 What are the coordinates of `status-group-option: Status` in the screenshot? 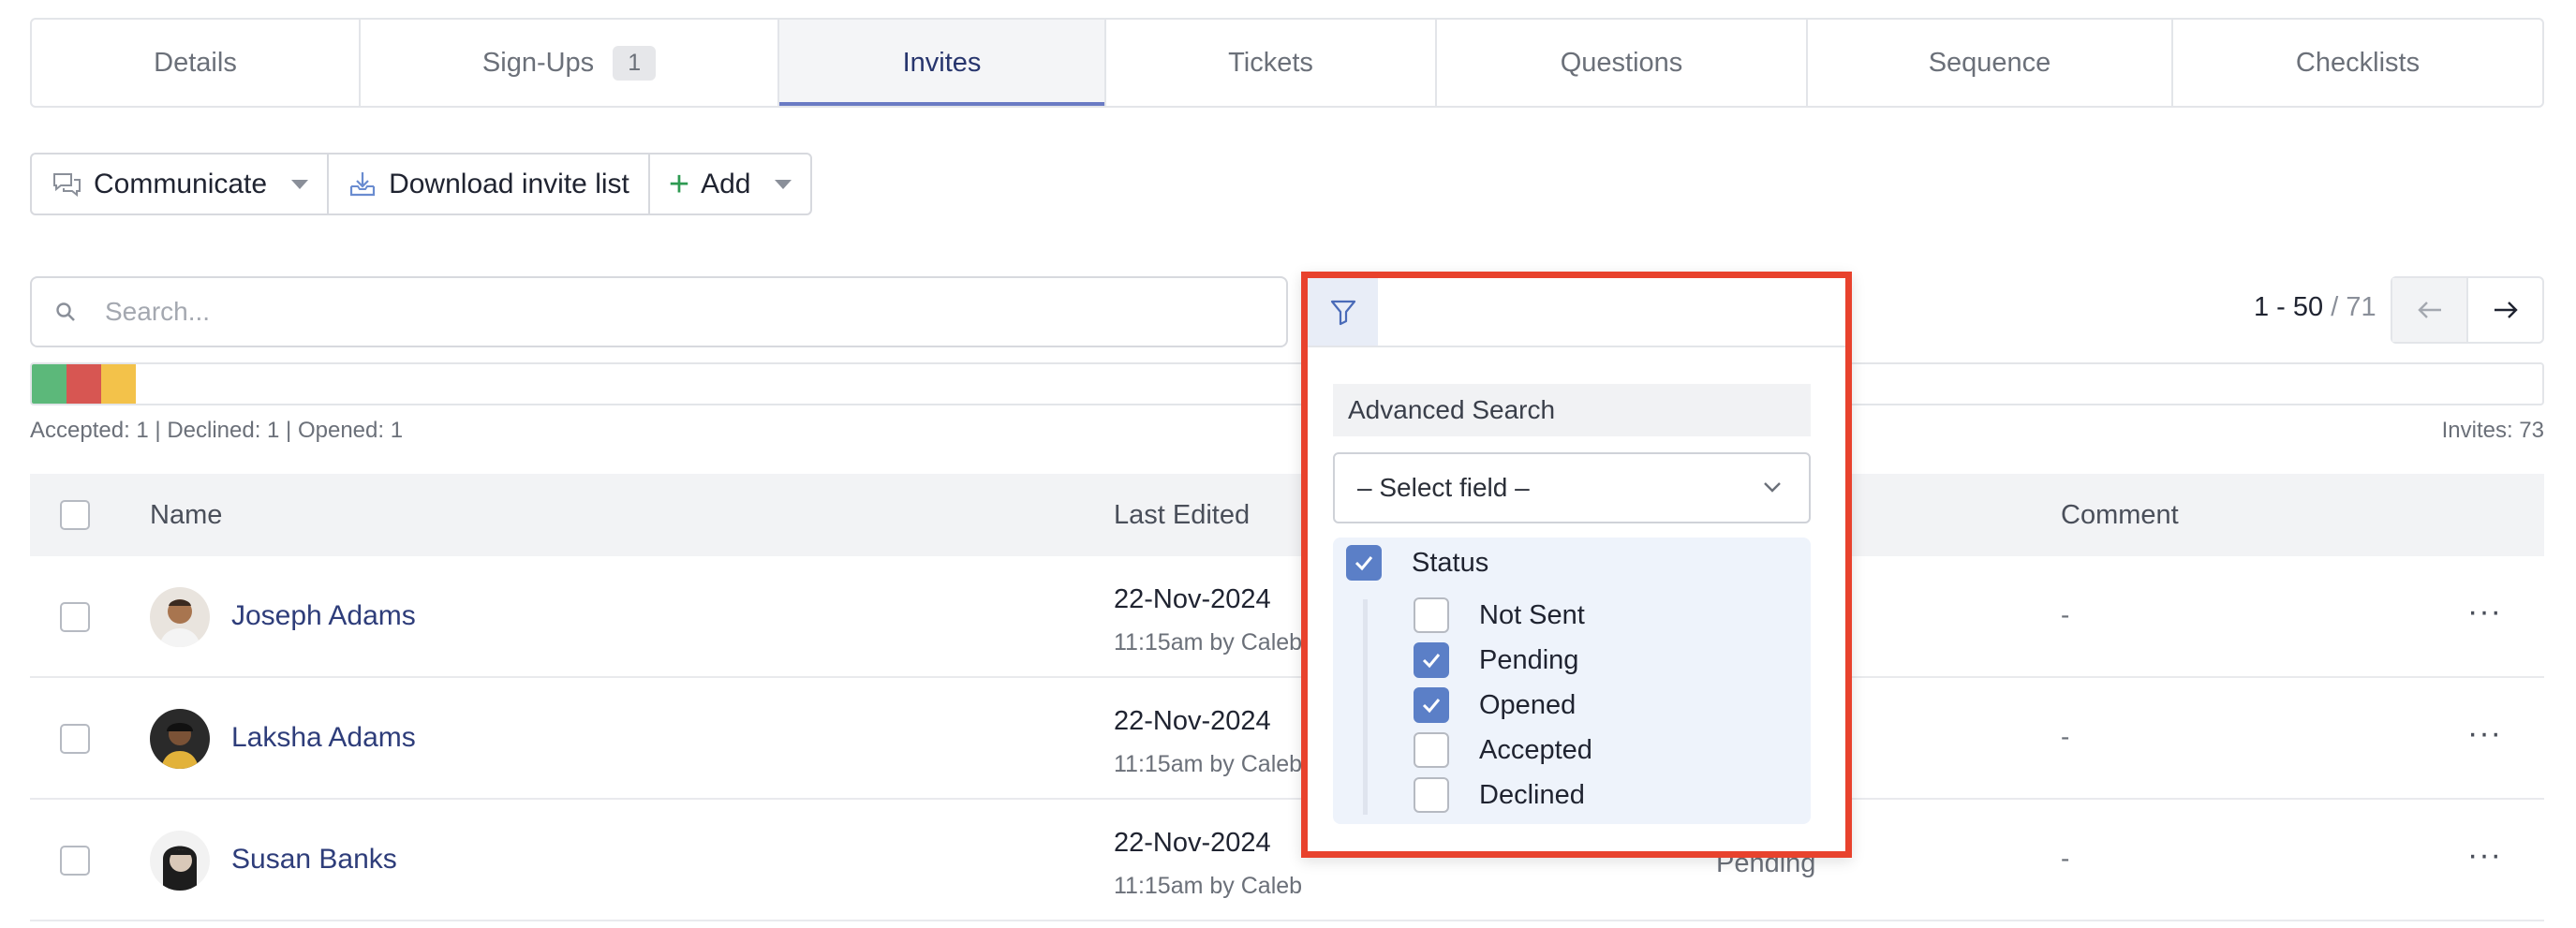 It's located at (1417, 563).